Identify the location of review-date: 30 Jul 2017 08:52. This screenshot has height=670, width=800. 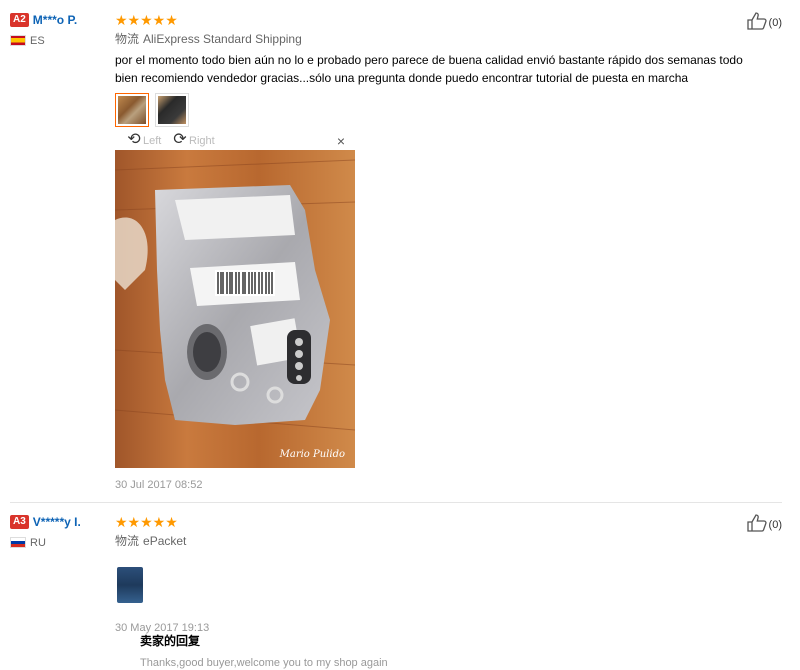
(159, 485).